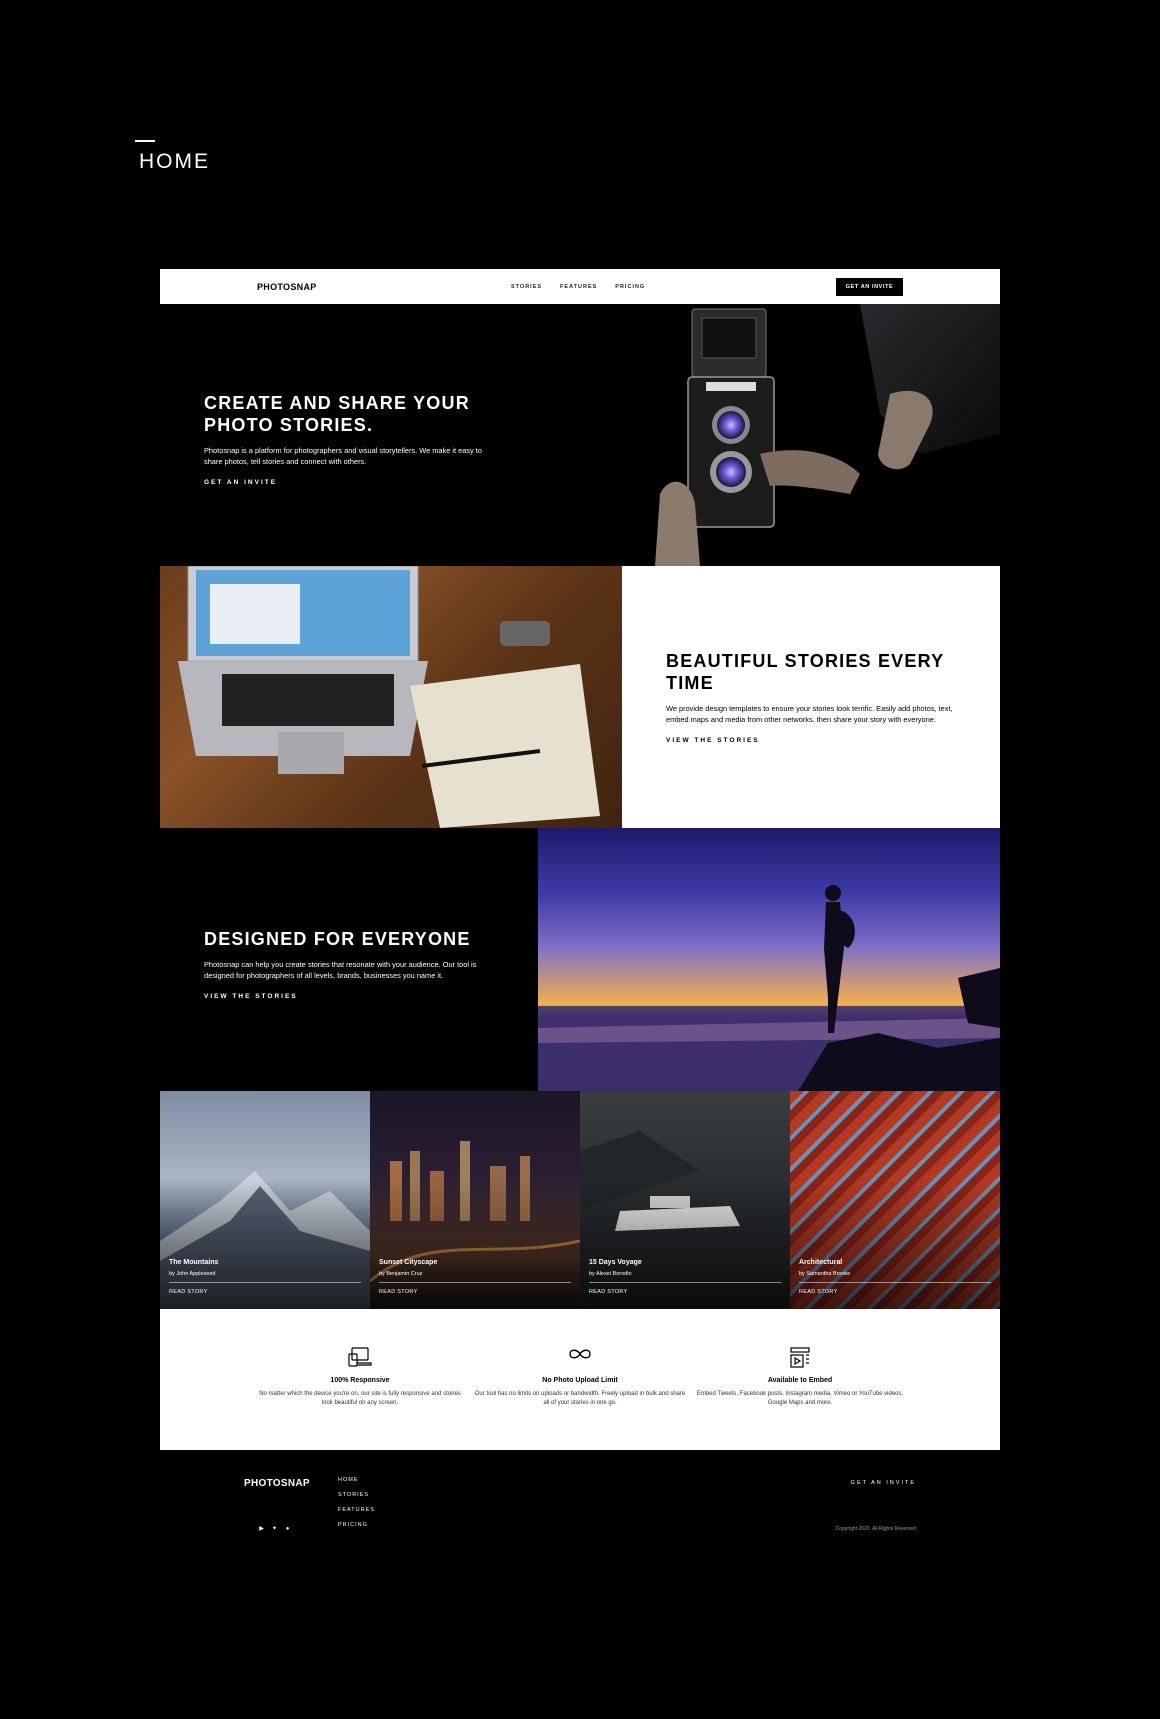 The height and width of the screenshot is (1719, 1160). I want to click on devices-icon, so click(360, 1359).